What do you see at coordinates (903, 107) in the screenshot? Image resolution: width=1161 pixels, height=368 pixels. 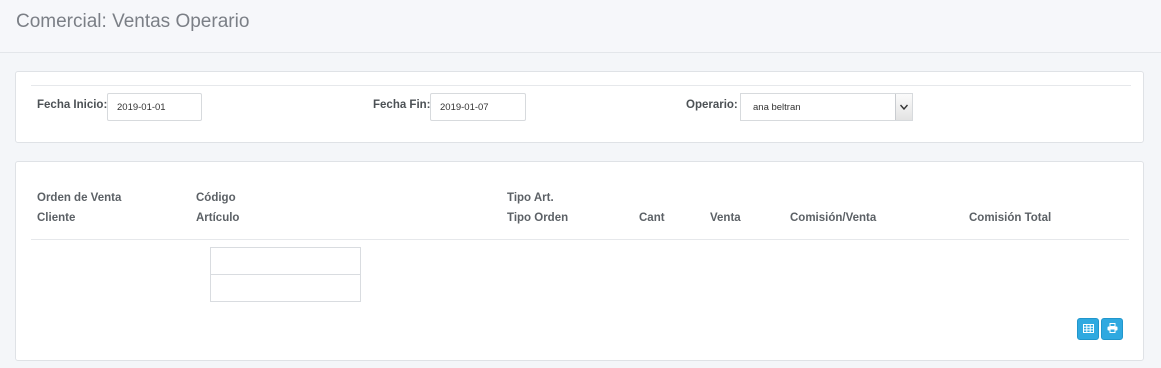 I see `chevron-down-icon` at bounding box center [903, 107].